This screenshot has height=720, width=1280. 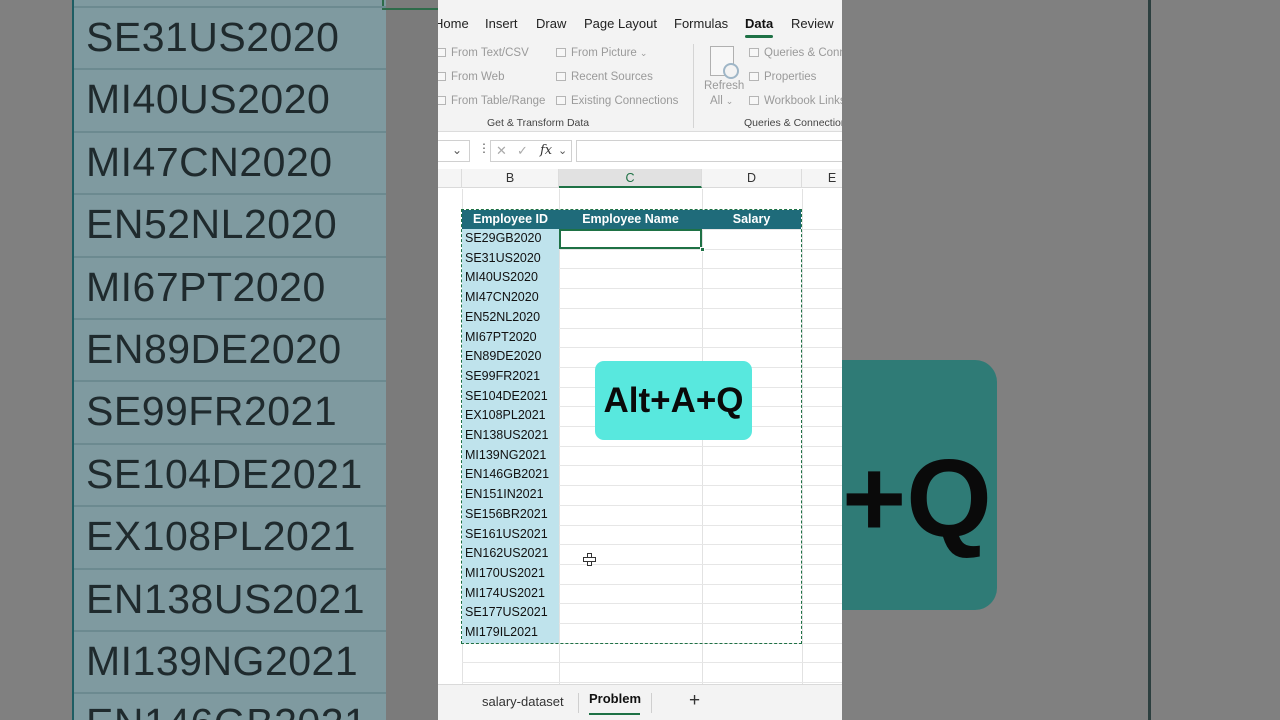 What do you see at coordinates (759, 36) in the screenshot?
I see `active-tab-indicator` at bounding box center [759, 36].